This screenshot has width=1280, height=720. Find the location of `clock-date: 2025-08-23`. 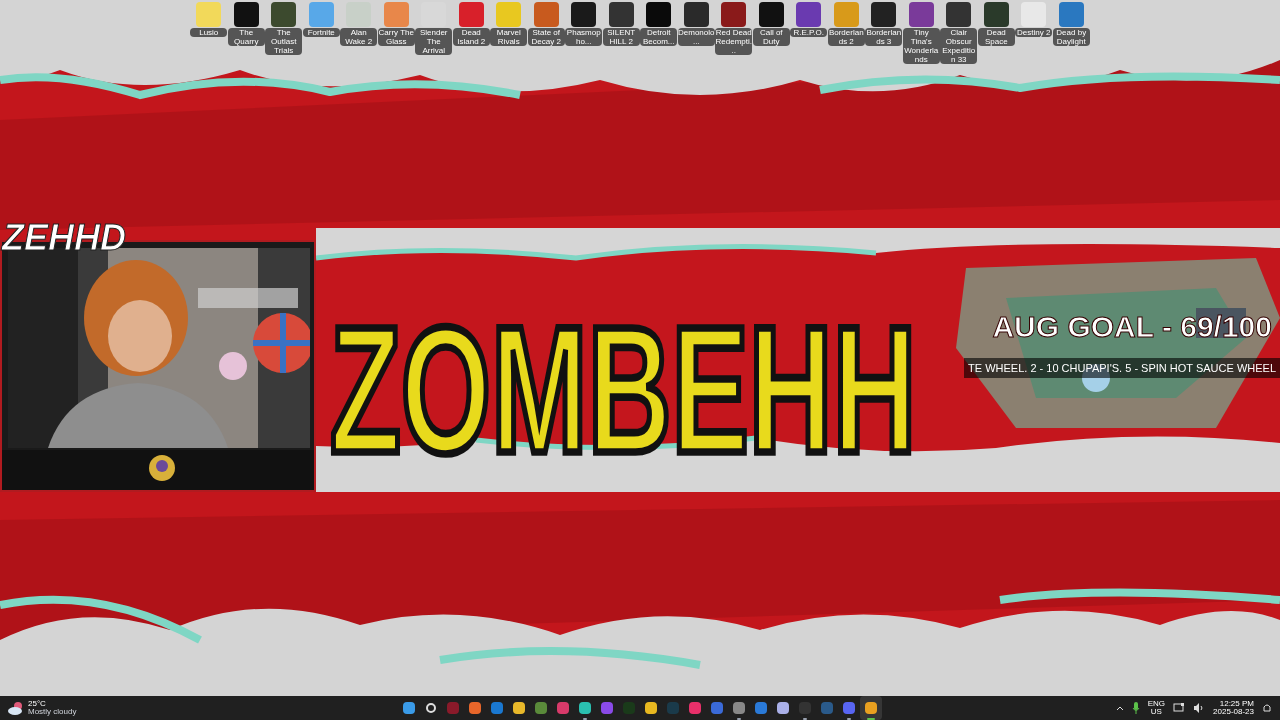

clock-date: 2025-08-23 is located at coordinates (1233, 712).